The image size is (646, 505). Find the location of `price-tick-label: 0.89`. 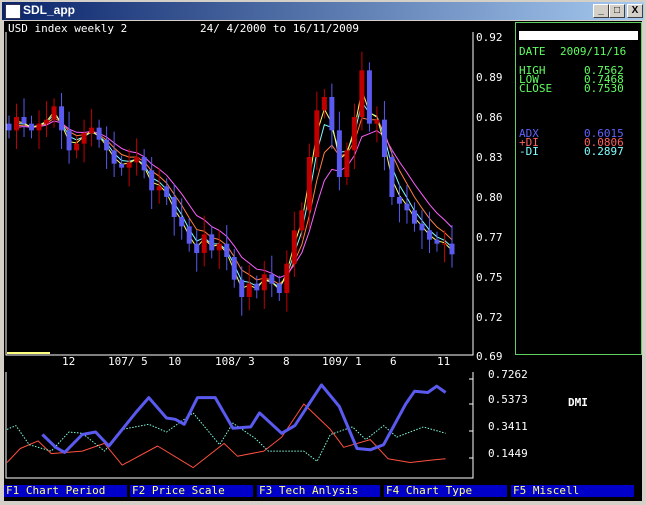

price-tick-label: 0.89 is located at coordinates (489, 77).